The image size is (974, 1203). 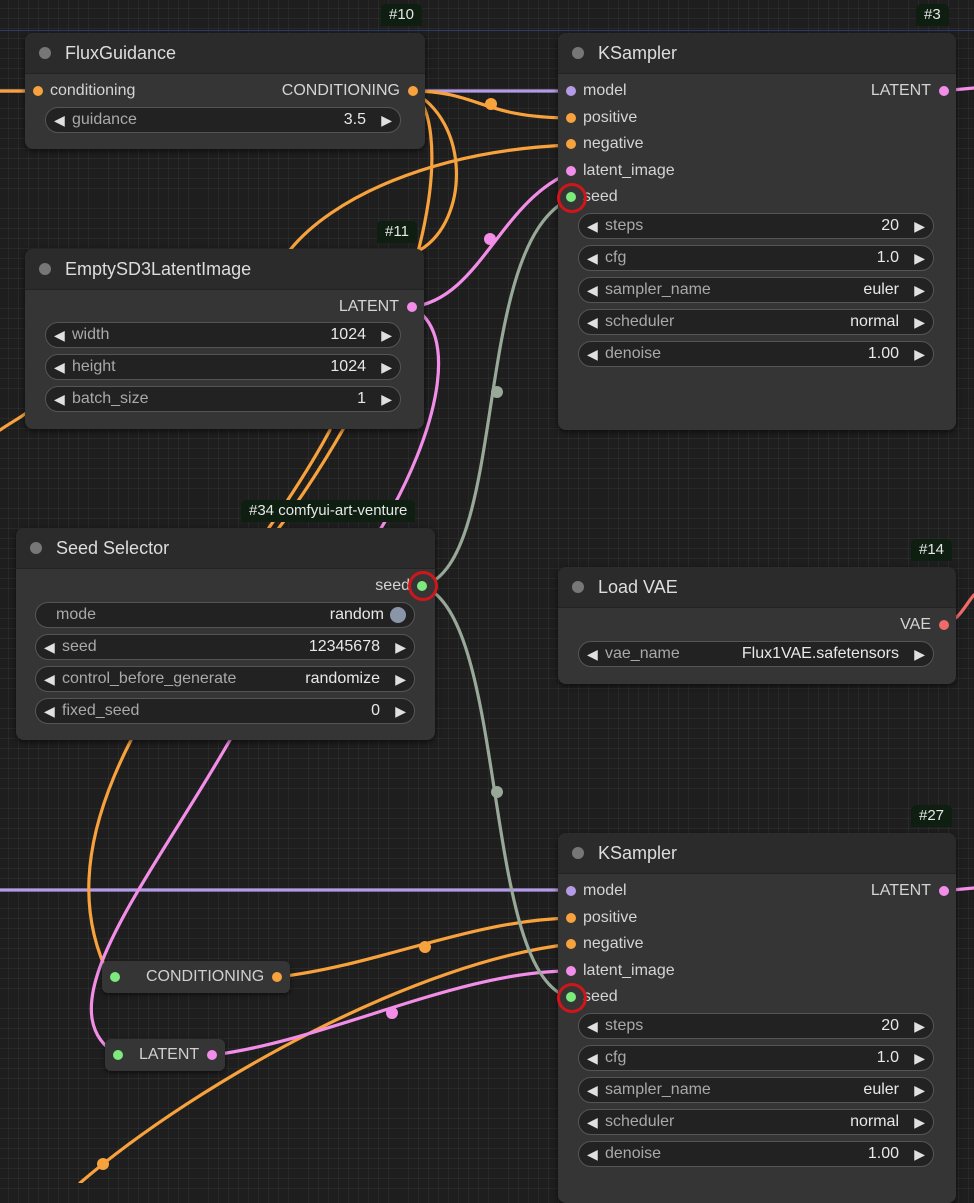 What do you see at coordinates (225, 711) in the screenshot?
I see `widget-fixed-seed: ◀ fixed_seed 0 ▶` at bounding box center [225, 711].